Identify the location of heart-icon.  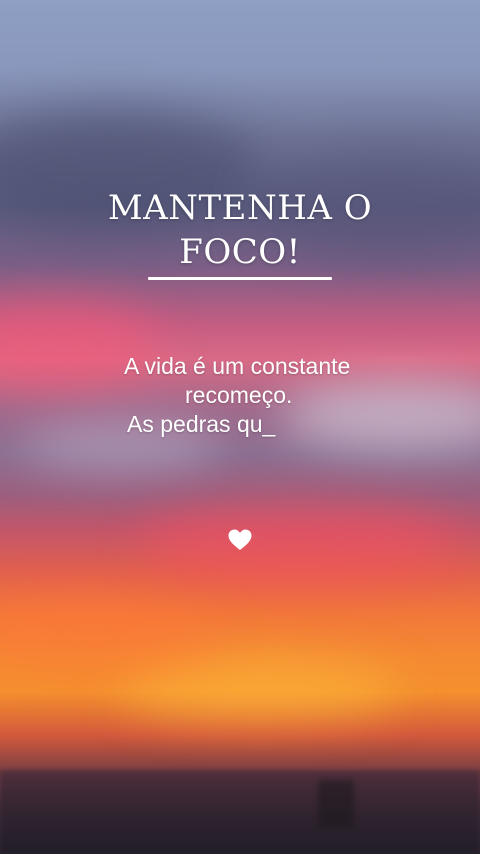
(240, 540).